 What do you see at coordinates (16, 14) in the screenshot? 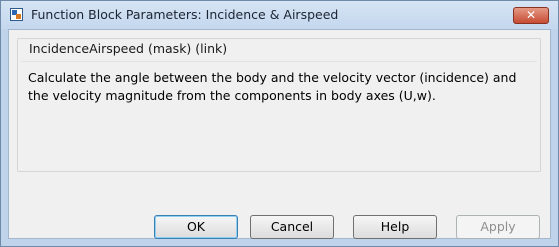
I see `simulink-block-icon` at bounding box center [16, 14].